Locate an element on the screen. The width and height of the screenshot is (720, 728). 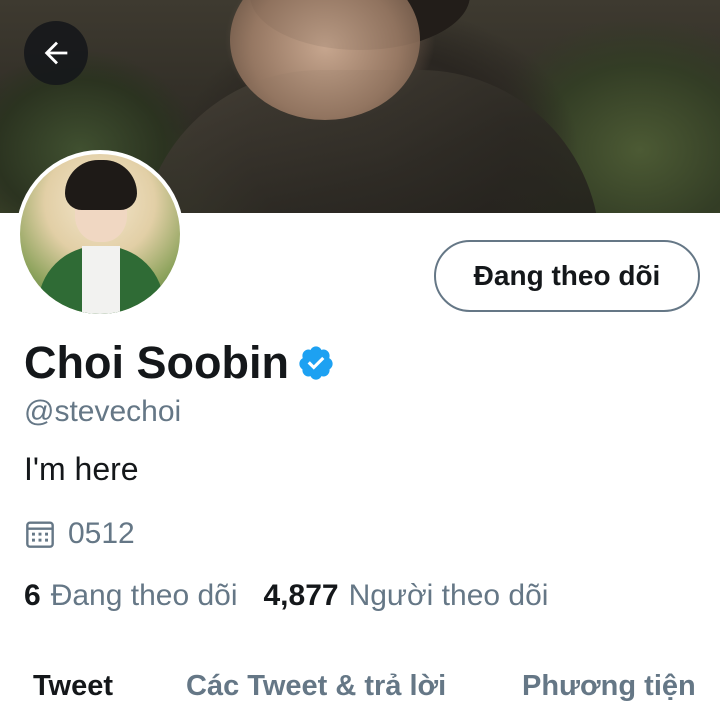
following-count: 6 is located at coordinates (32, 595).